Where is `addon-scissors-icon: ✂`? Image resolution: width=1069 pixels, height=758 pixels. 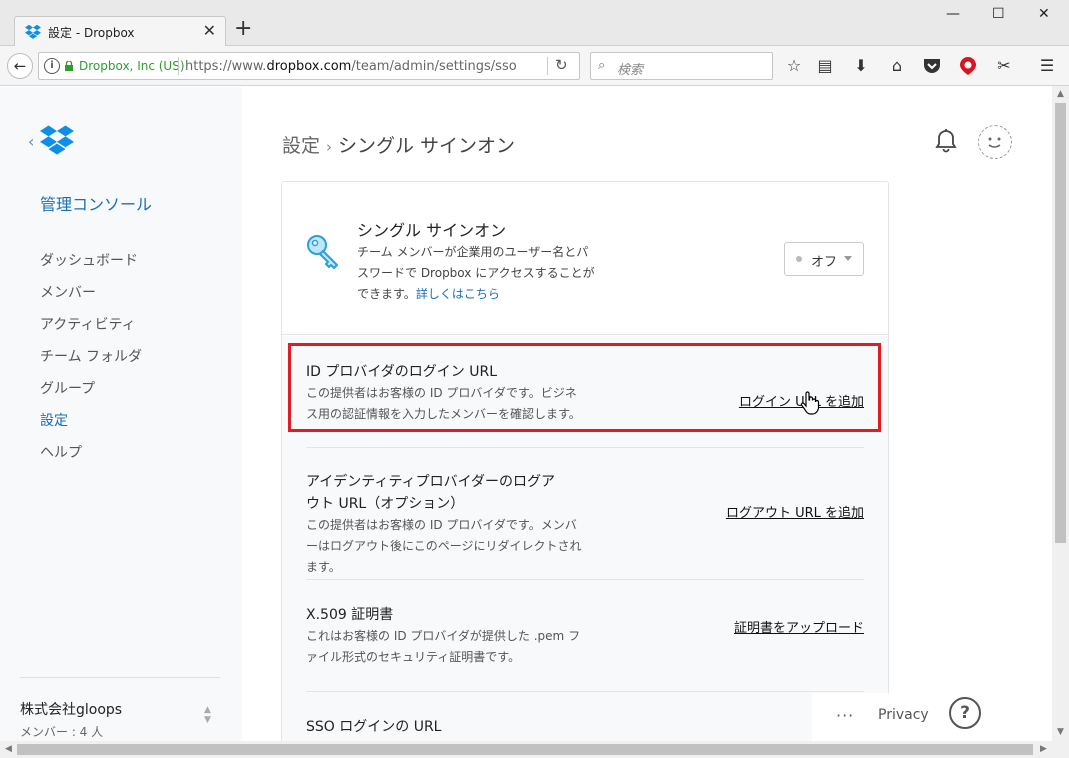
addon-scissors-icon: ✂ is located at coordinates (1004, 66).